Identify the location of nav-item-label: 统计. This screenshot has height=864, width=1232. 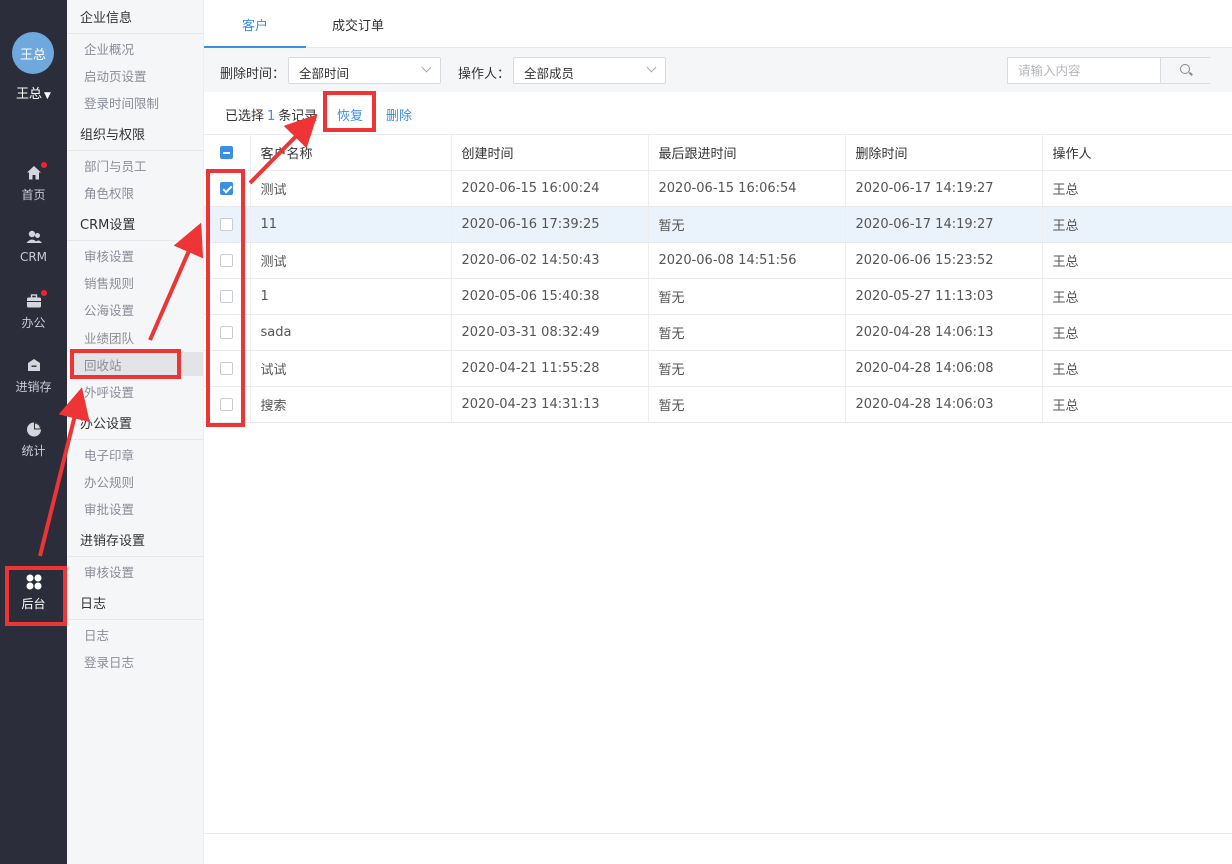
(33, 451).